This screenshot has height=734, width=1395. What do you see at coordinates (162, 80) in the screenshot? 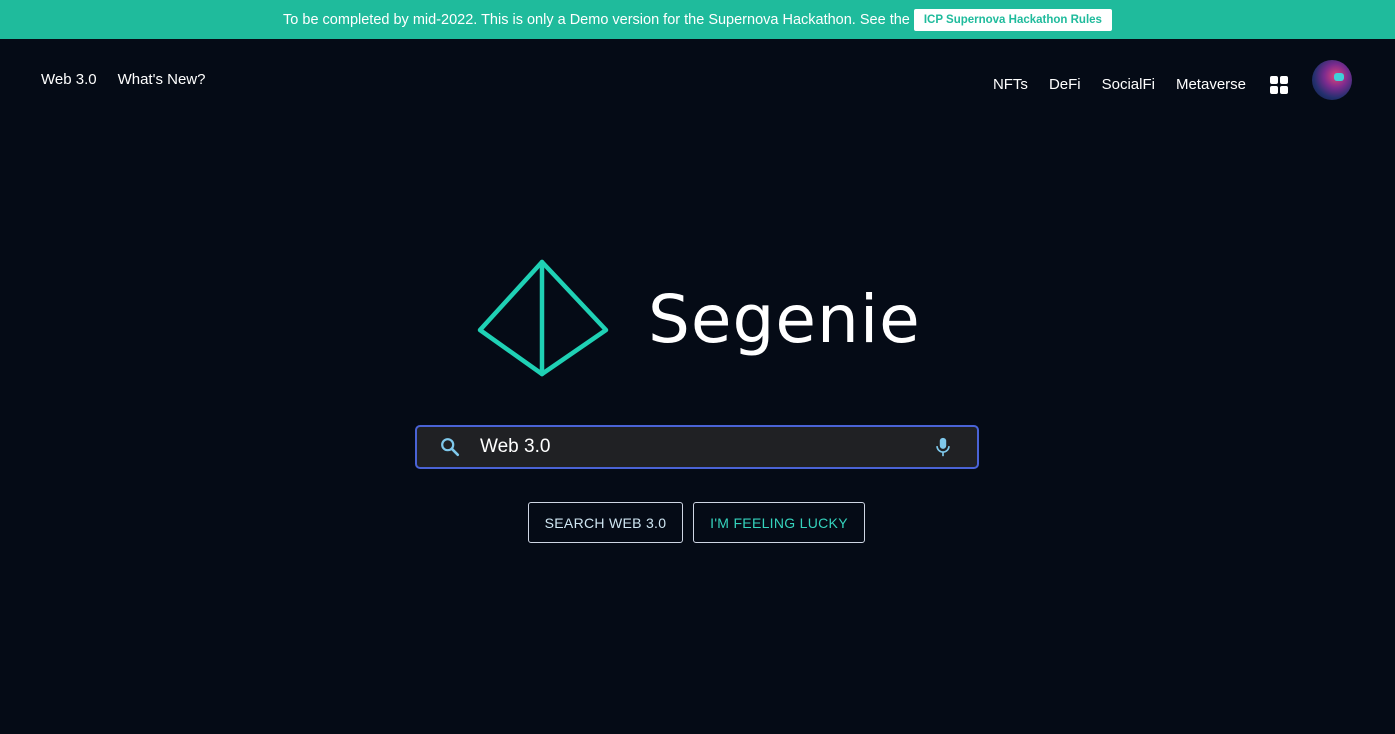
I see `nav-link-whats-new: What's New?` at bounding box center [162, 80].